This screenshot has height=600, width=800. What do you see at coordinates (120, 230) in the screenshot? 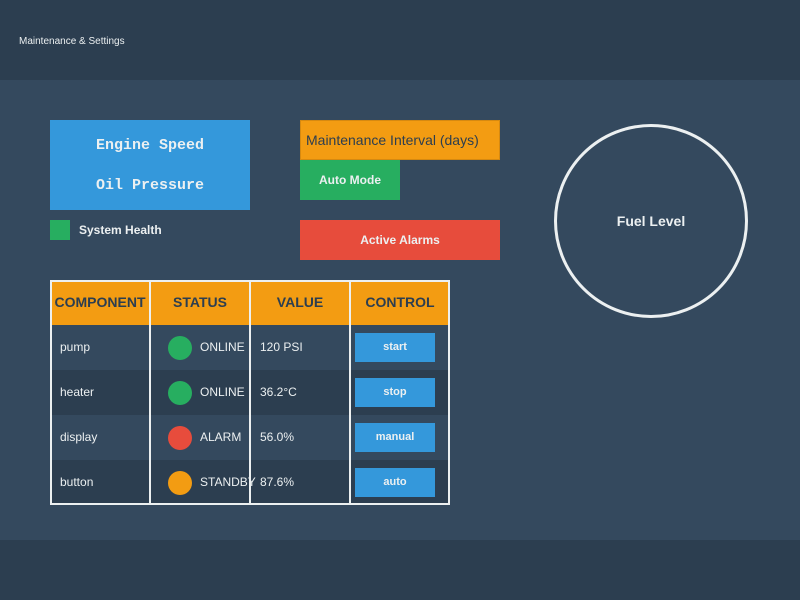
I see `system-health-label: System Health` at bounding box center [120, 230].